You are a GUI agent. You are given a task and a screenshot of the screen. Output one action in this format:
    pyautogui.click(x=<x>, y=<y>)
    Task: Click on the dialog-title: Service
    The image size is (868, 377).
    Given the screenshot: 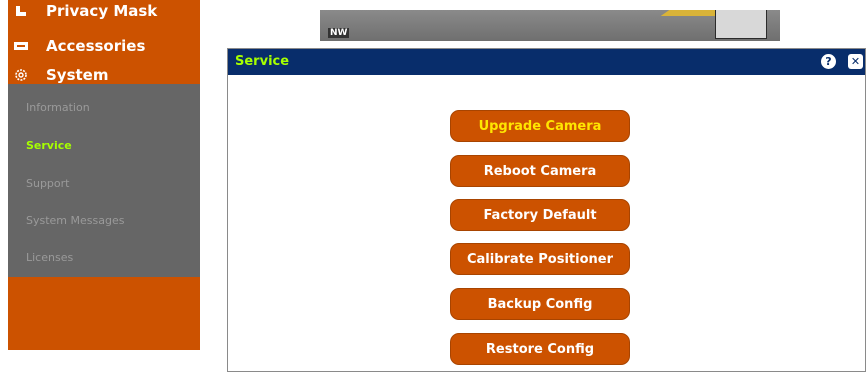 What is the action you would take?
    pyautogui.click(x=262, y=61)
    